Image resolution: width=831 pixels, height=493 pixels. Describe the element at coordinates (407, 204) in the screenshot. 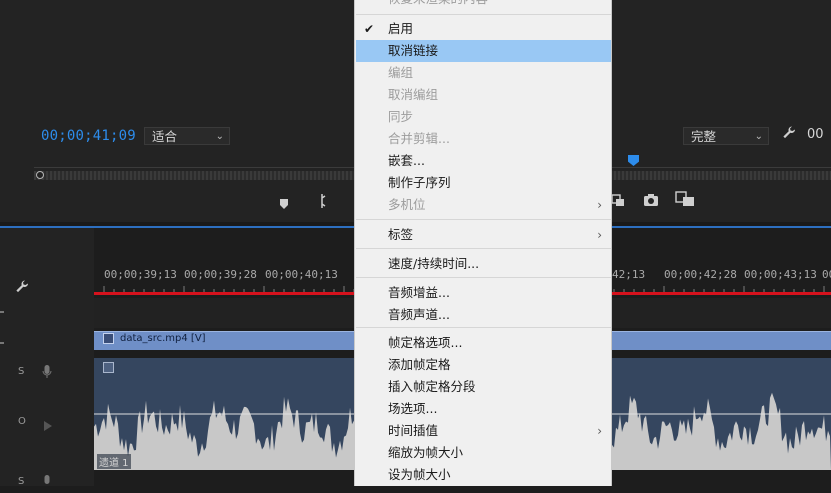

I see `menu-item-label: 多机位` at that location.